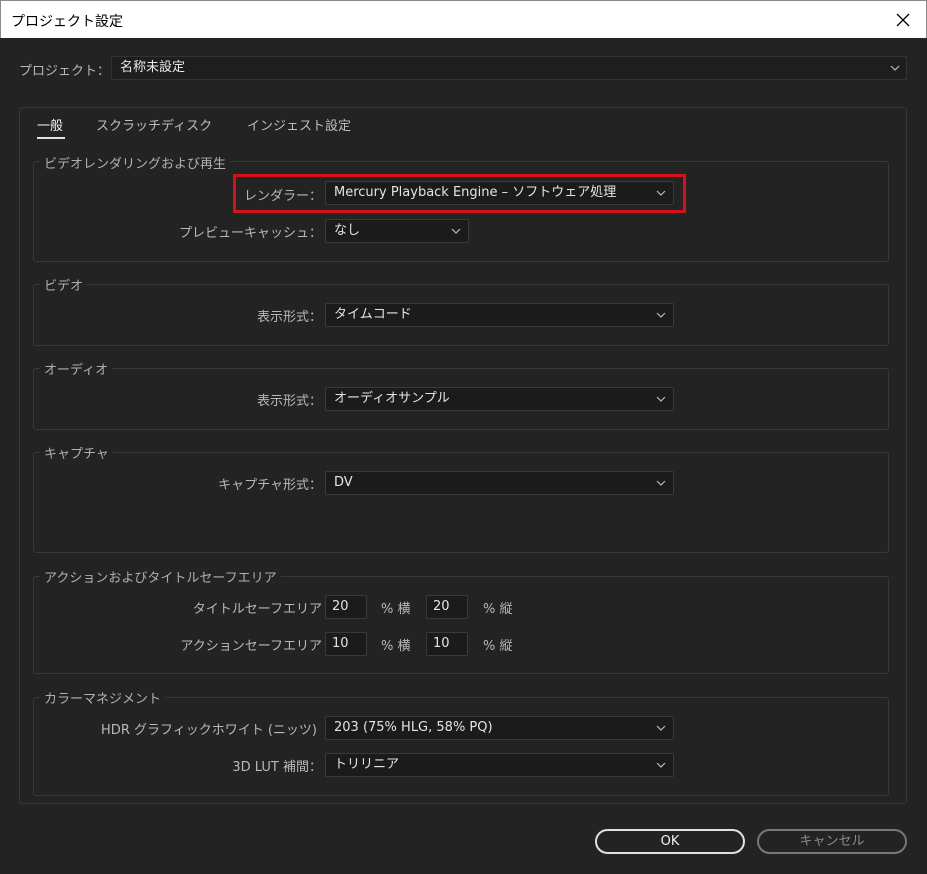  Describe the element at coordinates (373, 314) in the screenshot. I see `video-format-value: タイムコード` at that location.